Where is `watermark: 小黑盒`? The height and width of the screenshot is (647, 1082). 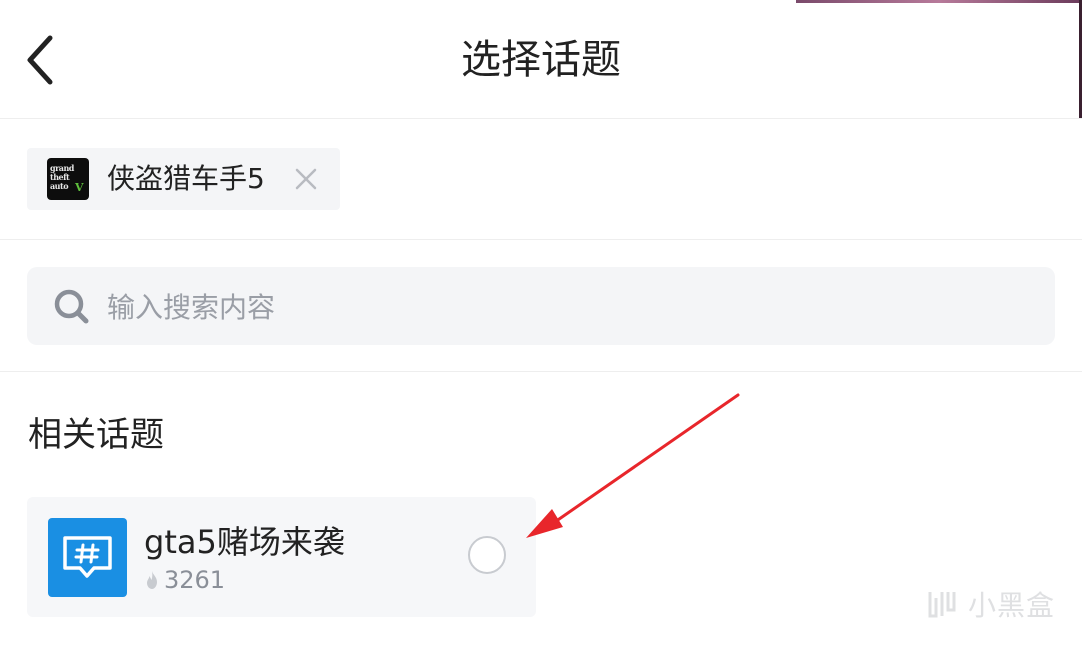
watermark: 小黑盒 is located at coordinates (988, 604).